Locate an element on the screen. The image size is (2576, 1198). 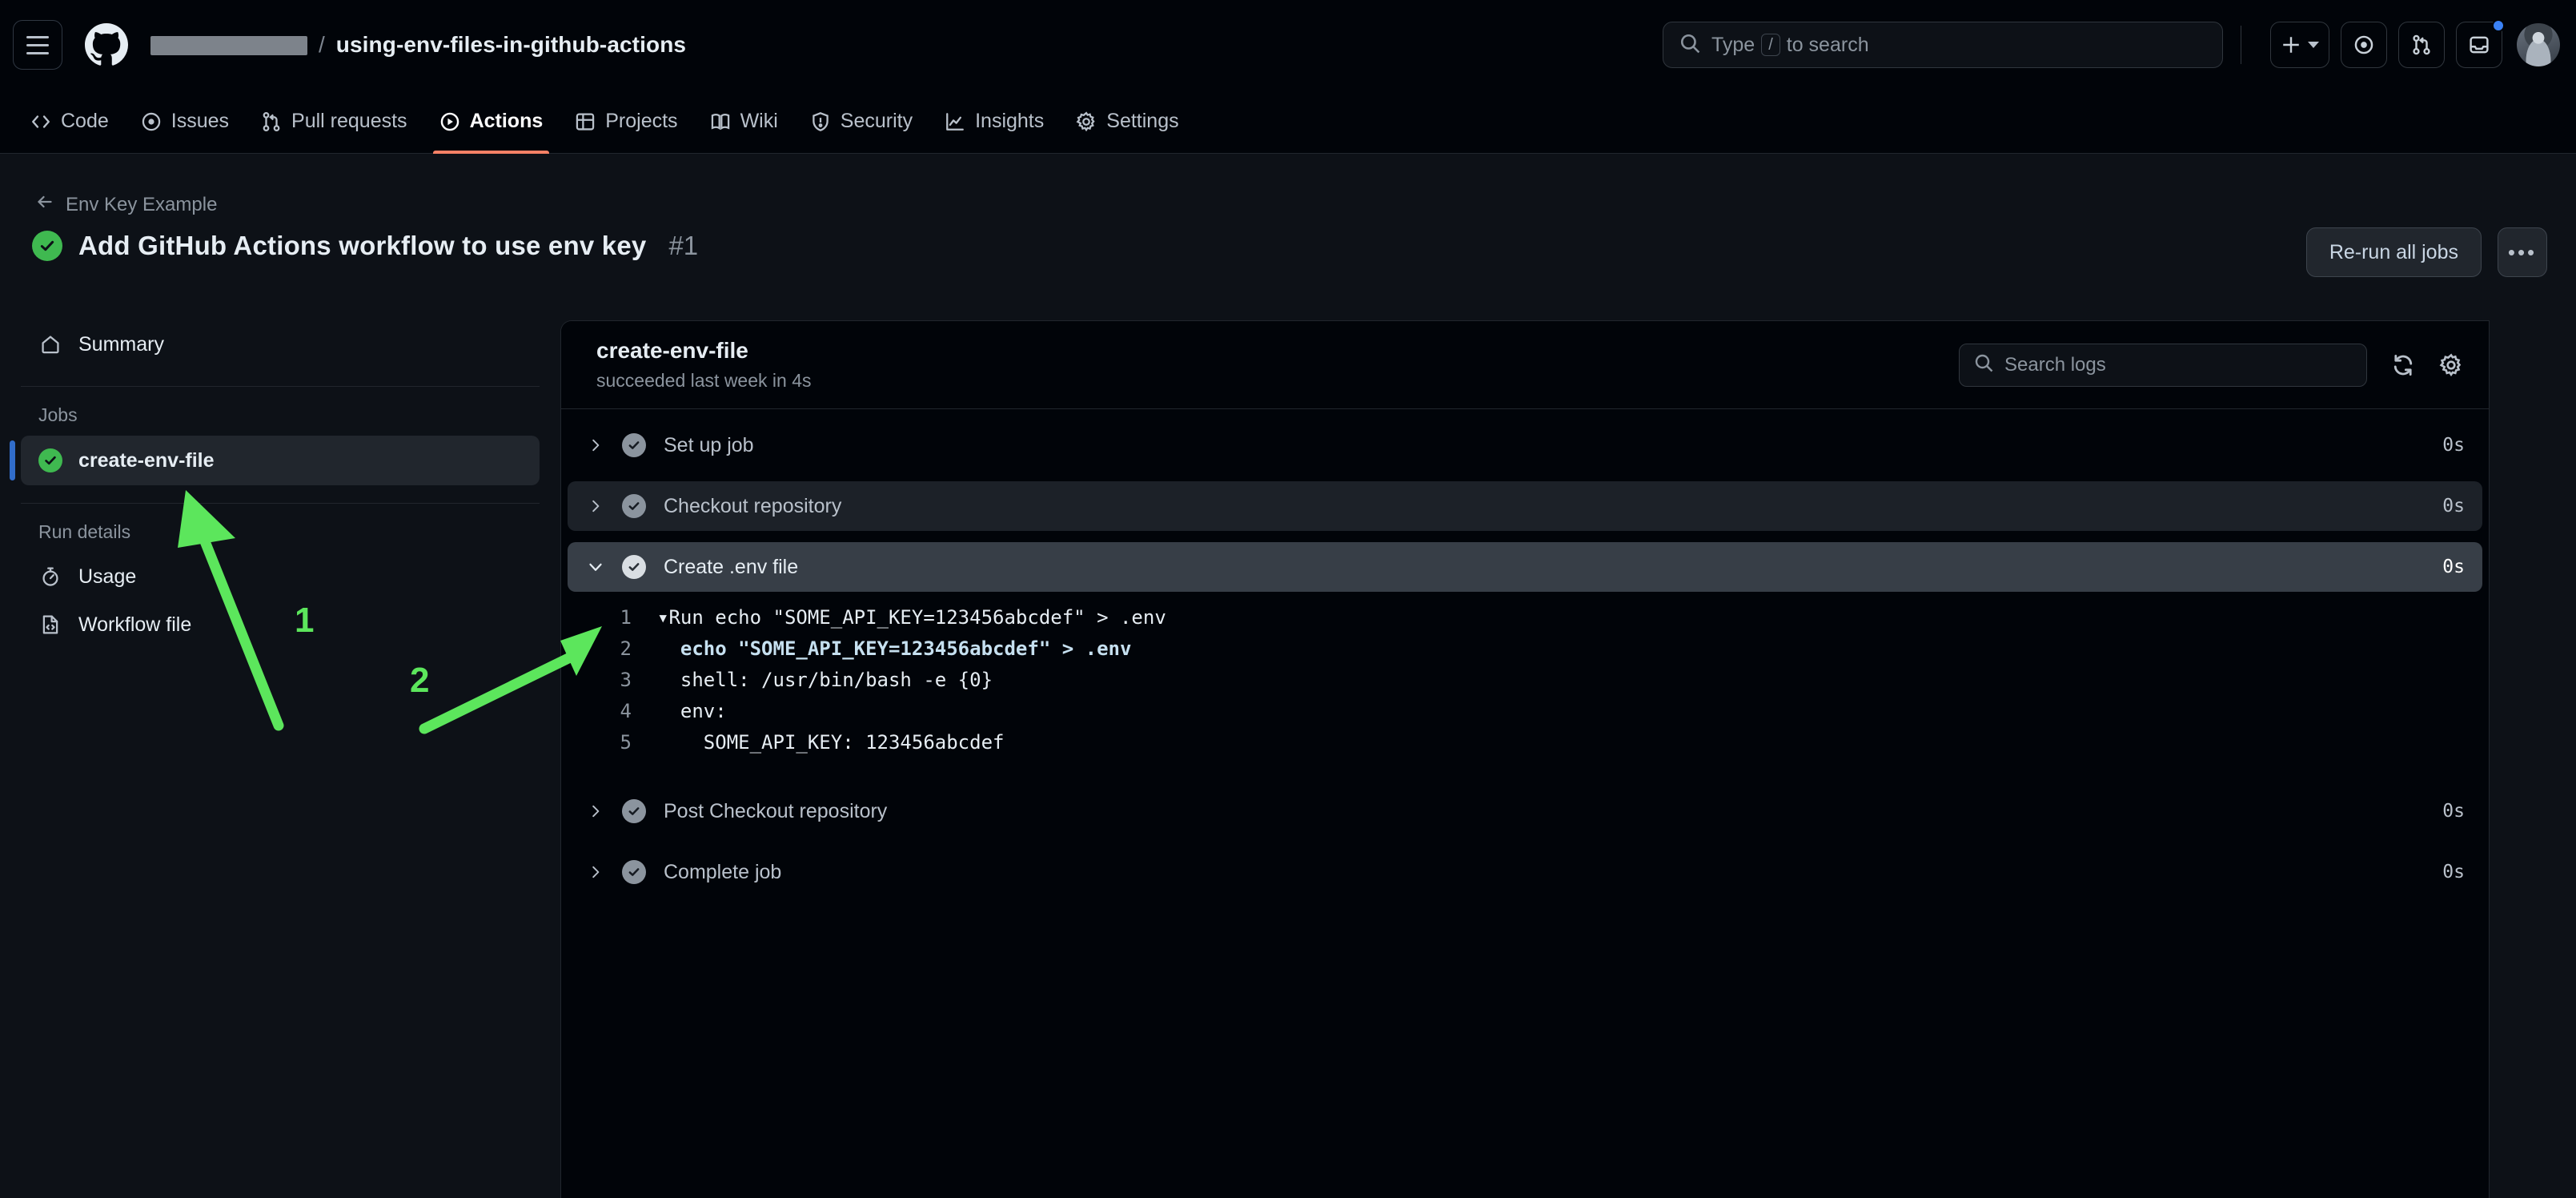
pull-request-icon is located at coordinates (2422, 45).